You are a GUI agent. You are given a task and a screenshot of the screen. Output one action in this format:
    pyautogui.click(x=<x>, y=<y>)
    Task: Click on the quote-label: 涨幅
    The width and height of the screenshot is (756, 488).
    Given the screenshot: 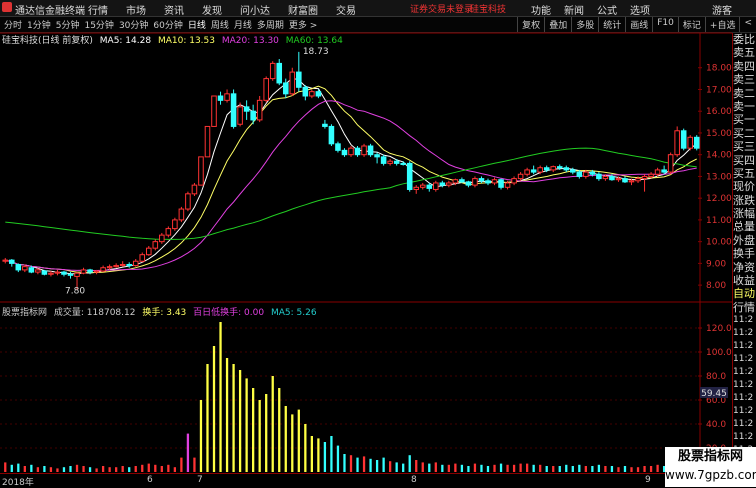 What is the action you would take?
    pyautogui.click(x=744, y=214)
    